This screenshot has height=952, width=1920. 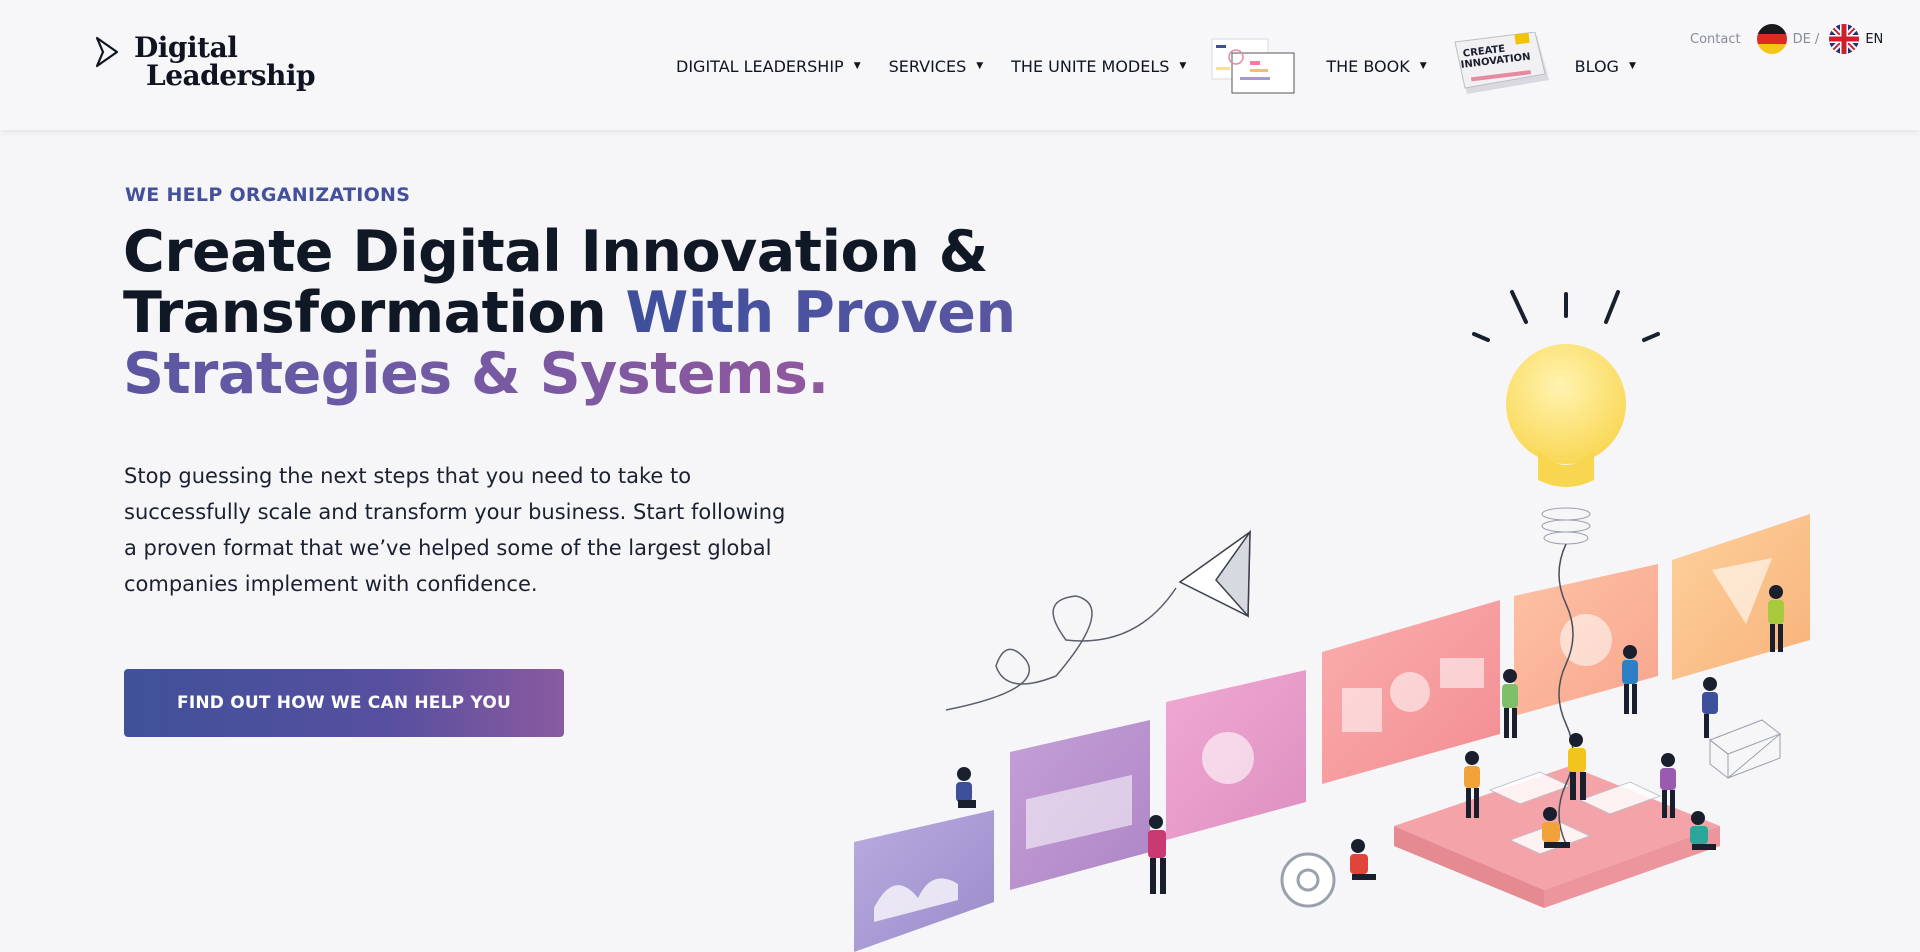 What do you see at coordinates (1745, 749) in the screenshot?
I see `wireframe-box-right` at bounding box center [1745, 749].